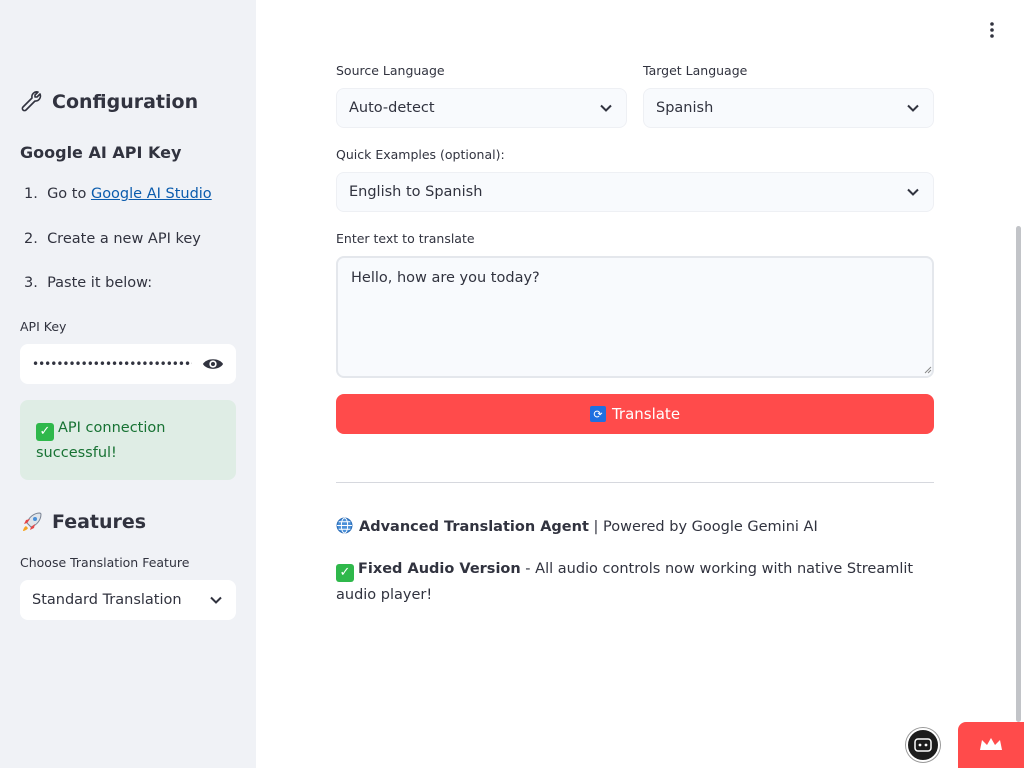 The height and width of the screenshot is (768, 1024). Describe the element at coordinates (100, 283) in the screenshot. I see `step-3-text: Paste it below:` at that location.